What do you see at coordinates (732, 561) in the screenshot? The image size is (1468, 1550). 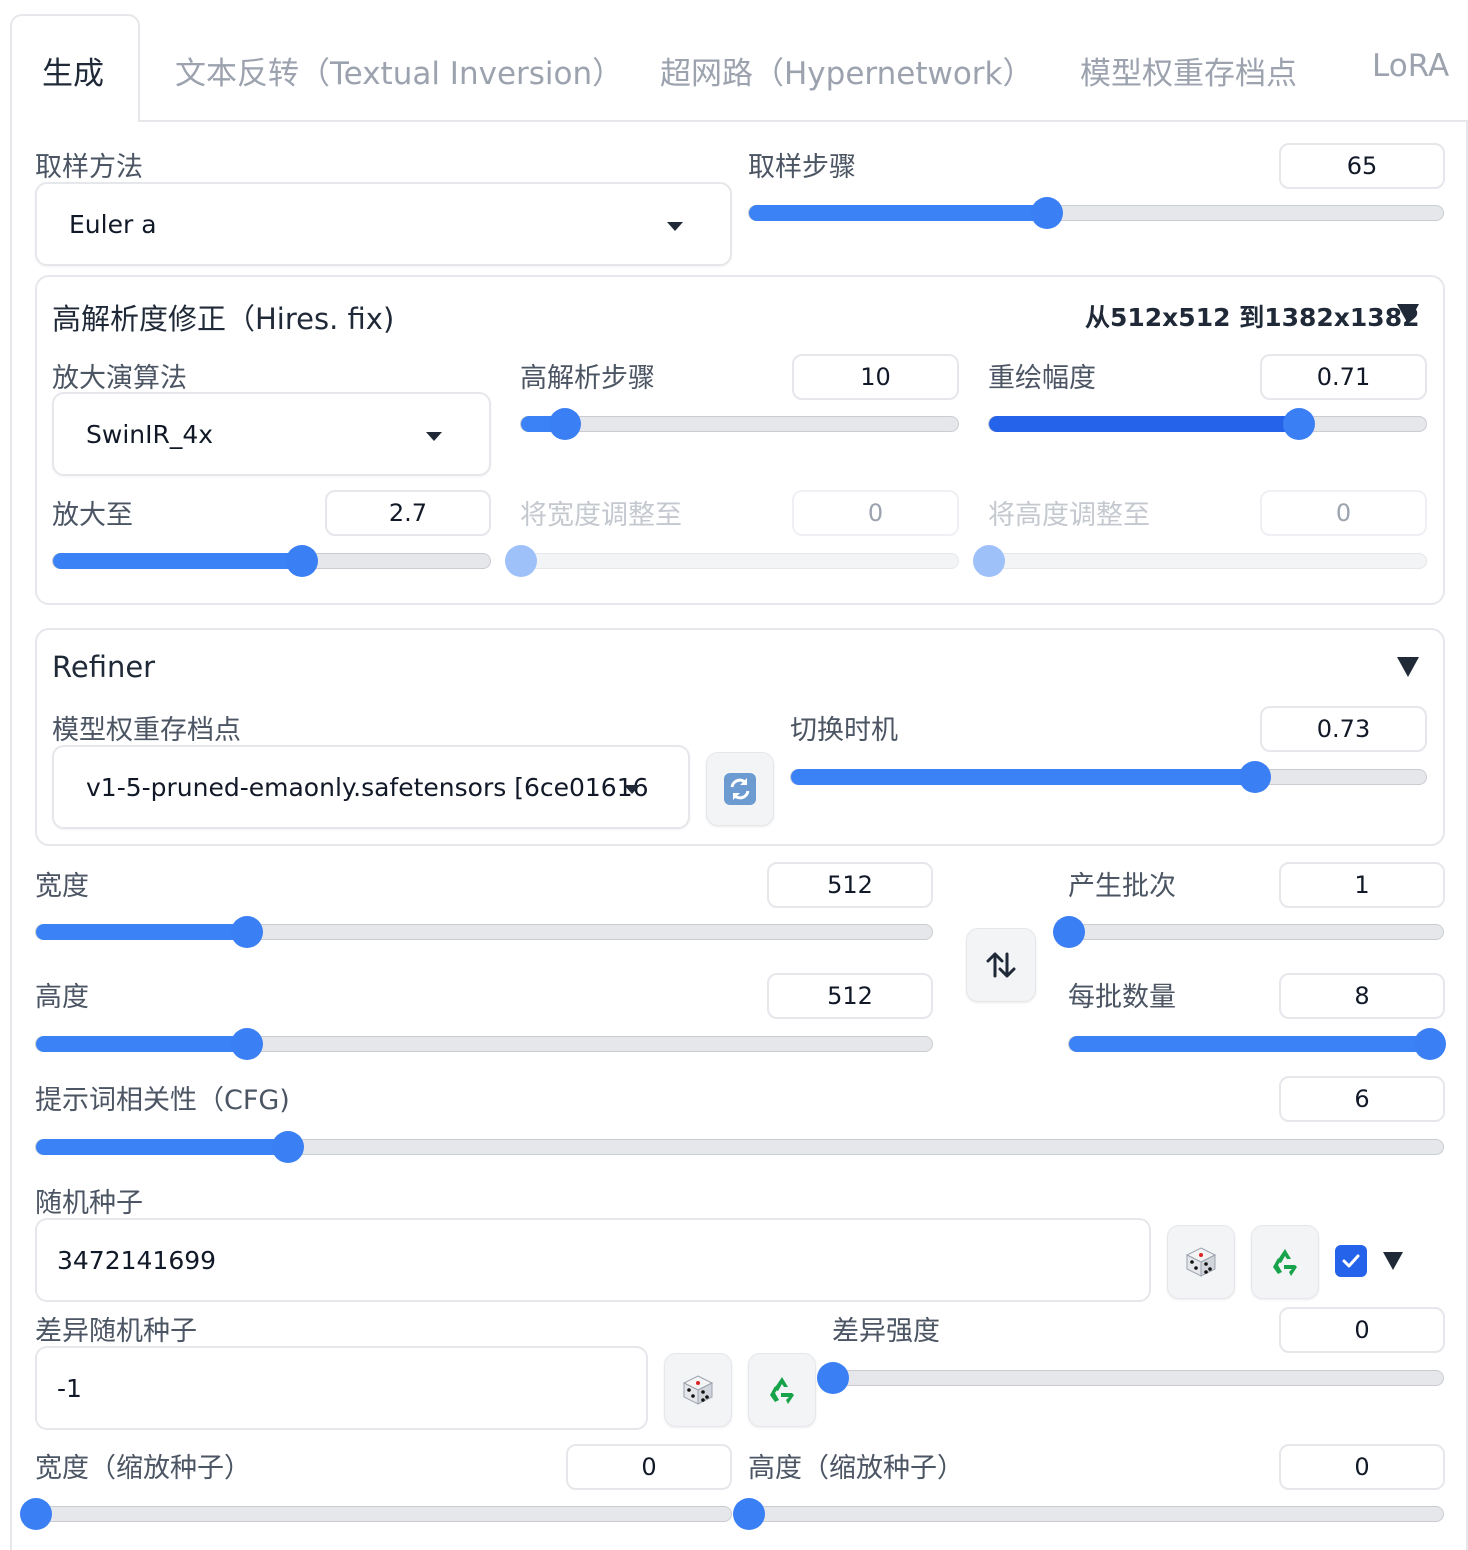 I see `resize-width-slider` at bounding box center [732, 561].